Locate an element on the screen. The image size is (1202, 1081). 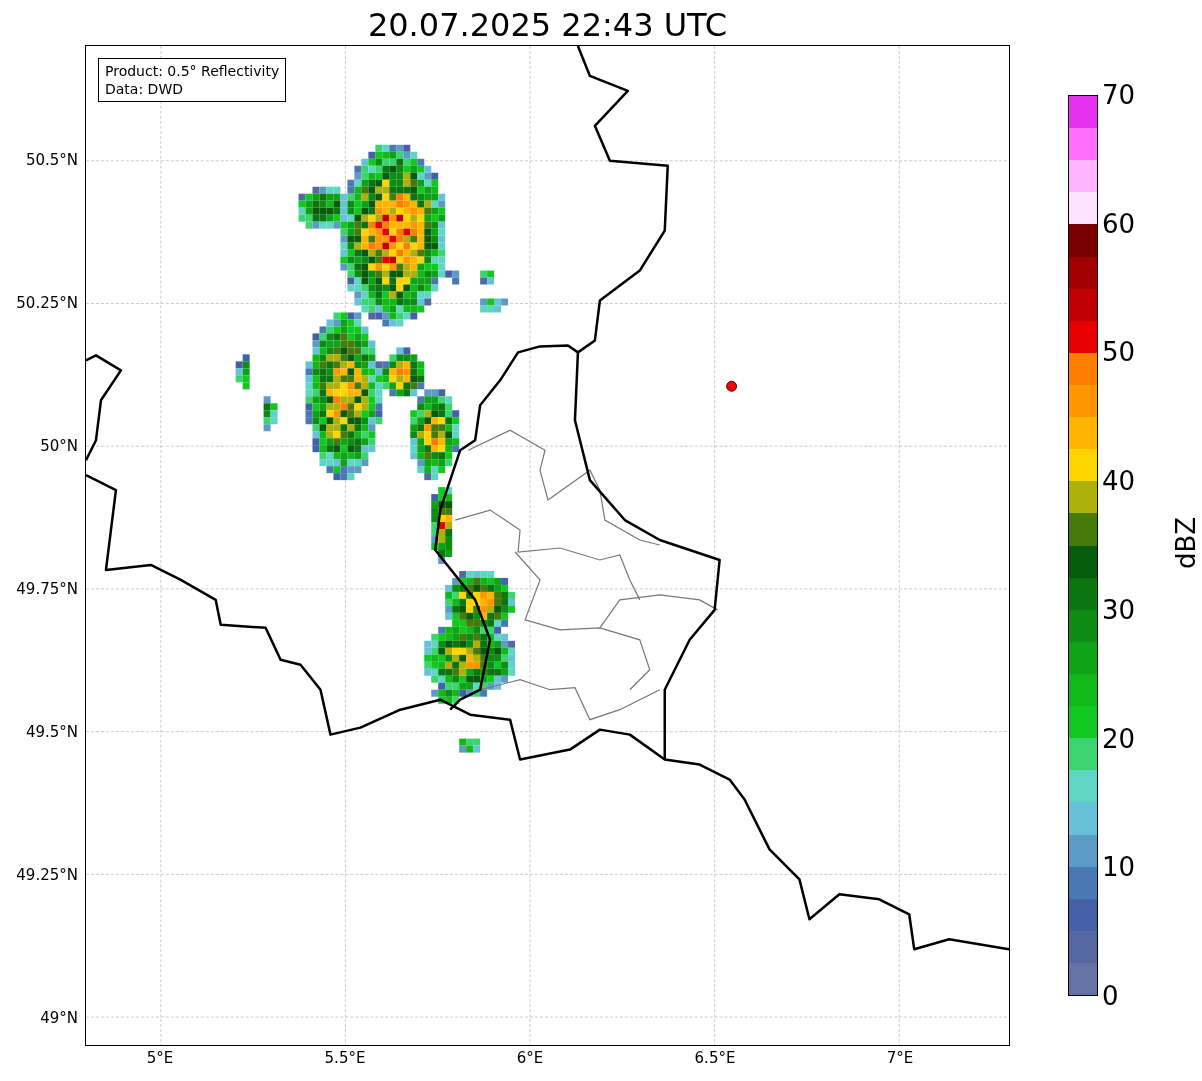
chart-title: 20.07.2025 22:43 UTC is located at coordinates (547, 27).